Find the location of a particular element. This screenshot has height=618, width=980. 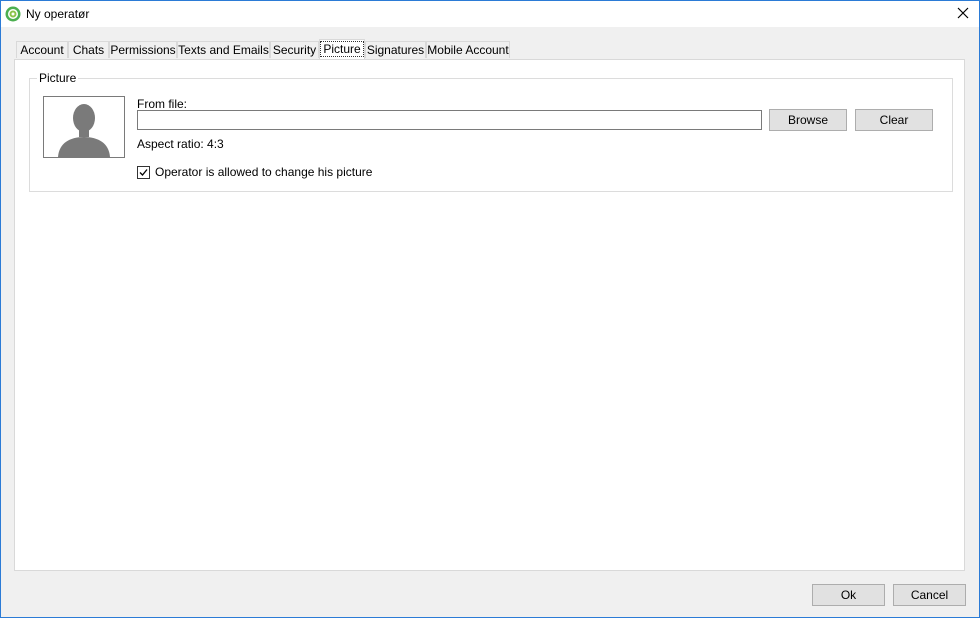

ok-button: Ok is located at coordinates (848, 595).